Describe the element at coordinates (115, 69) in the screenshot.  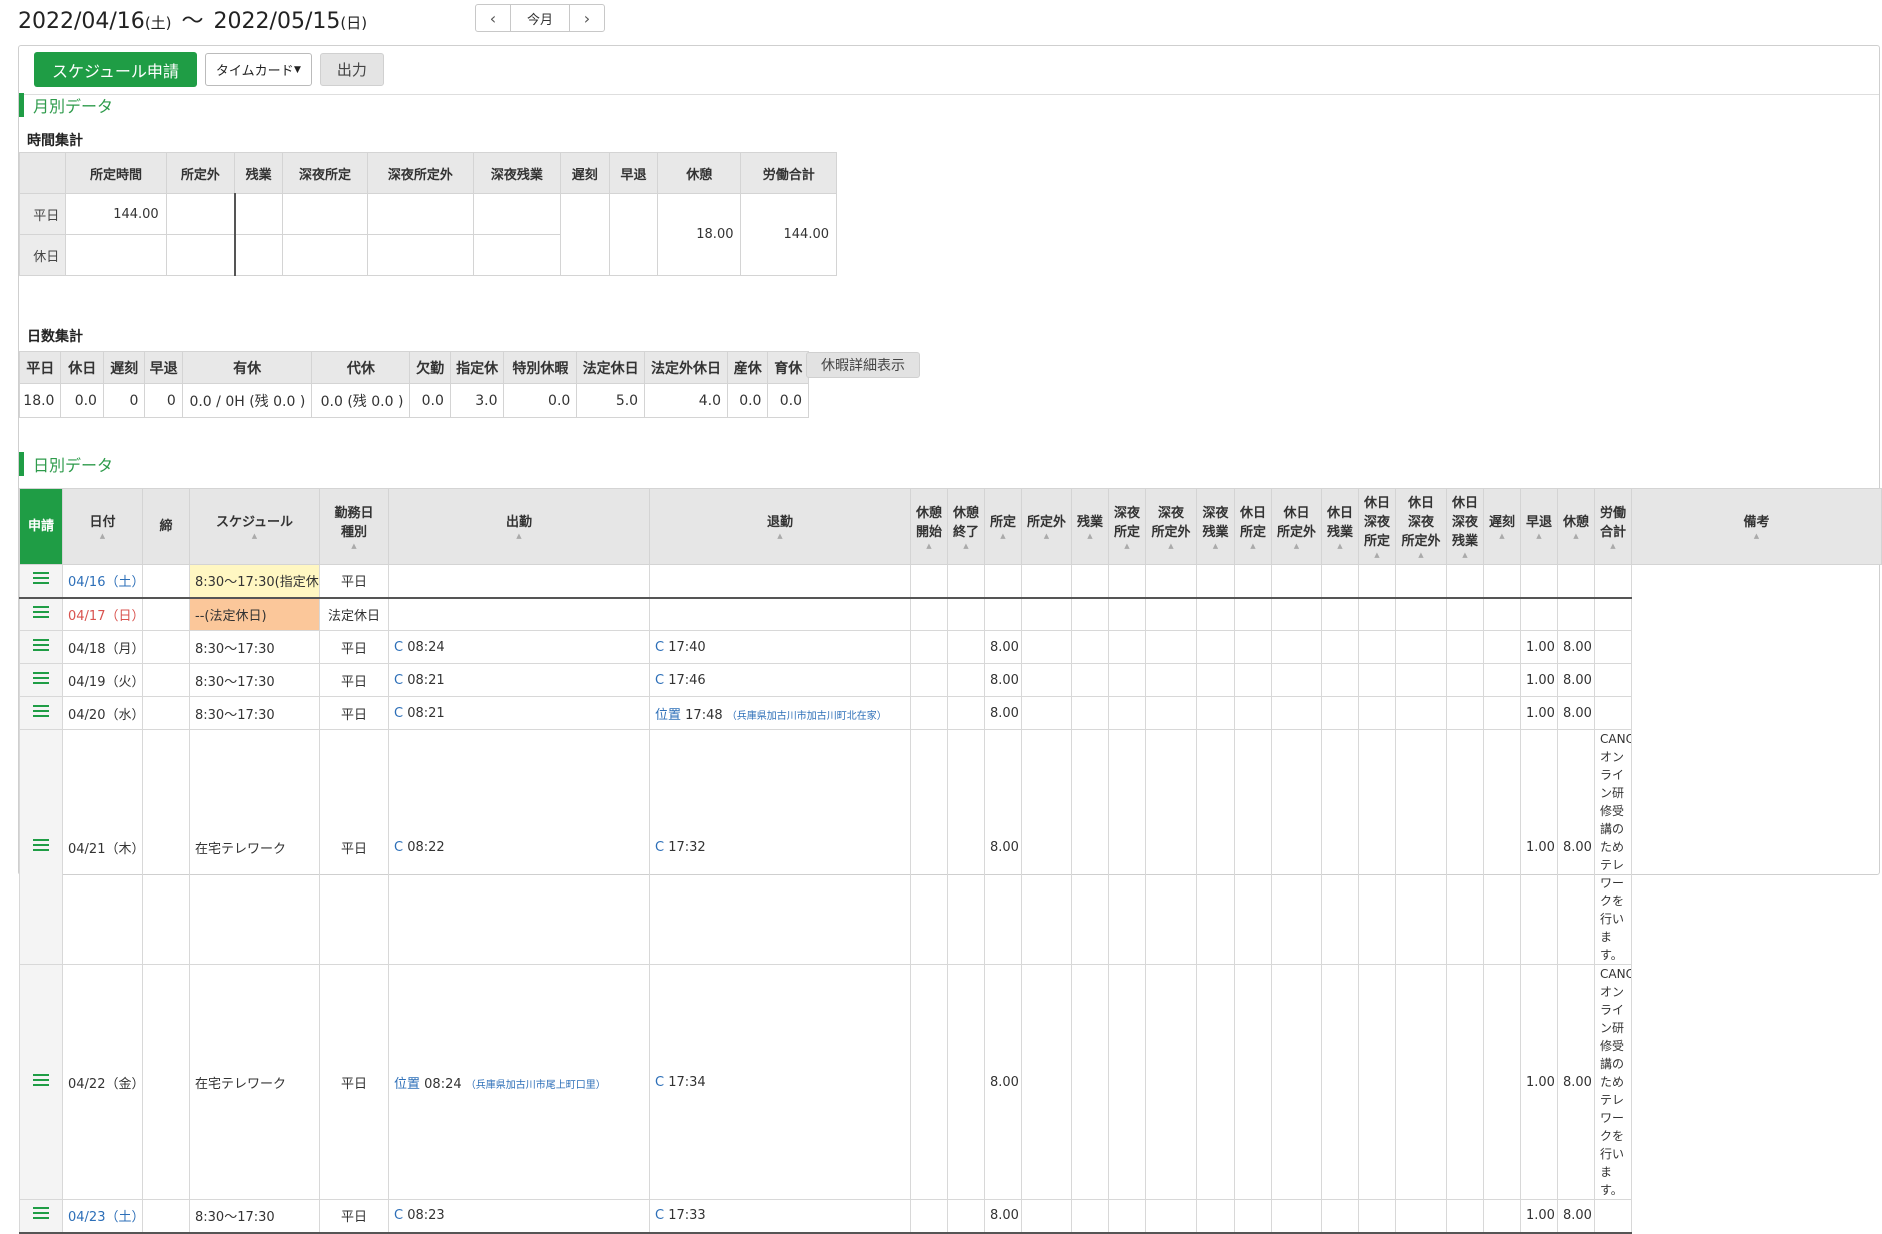
I see `schedule-apply-button: スケジュール申請` at that location.